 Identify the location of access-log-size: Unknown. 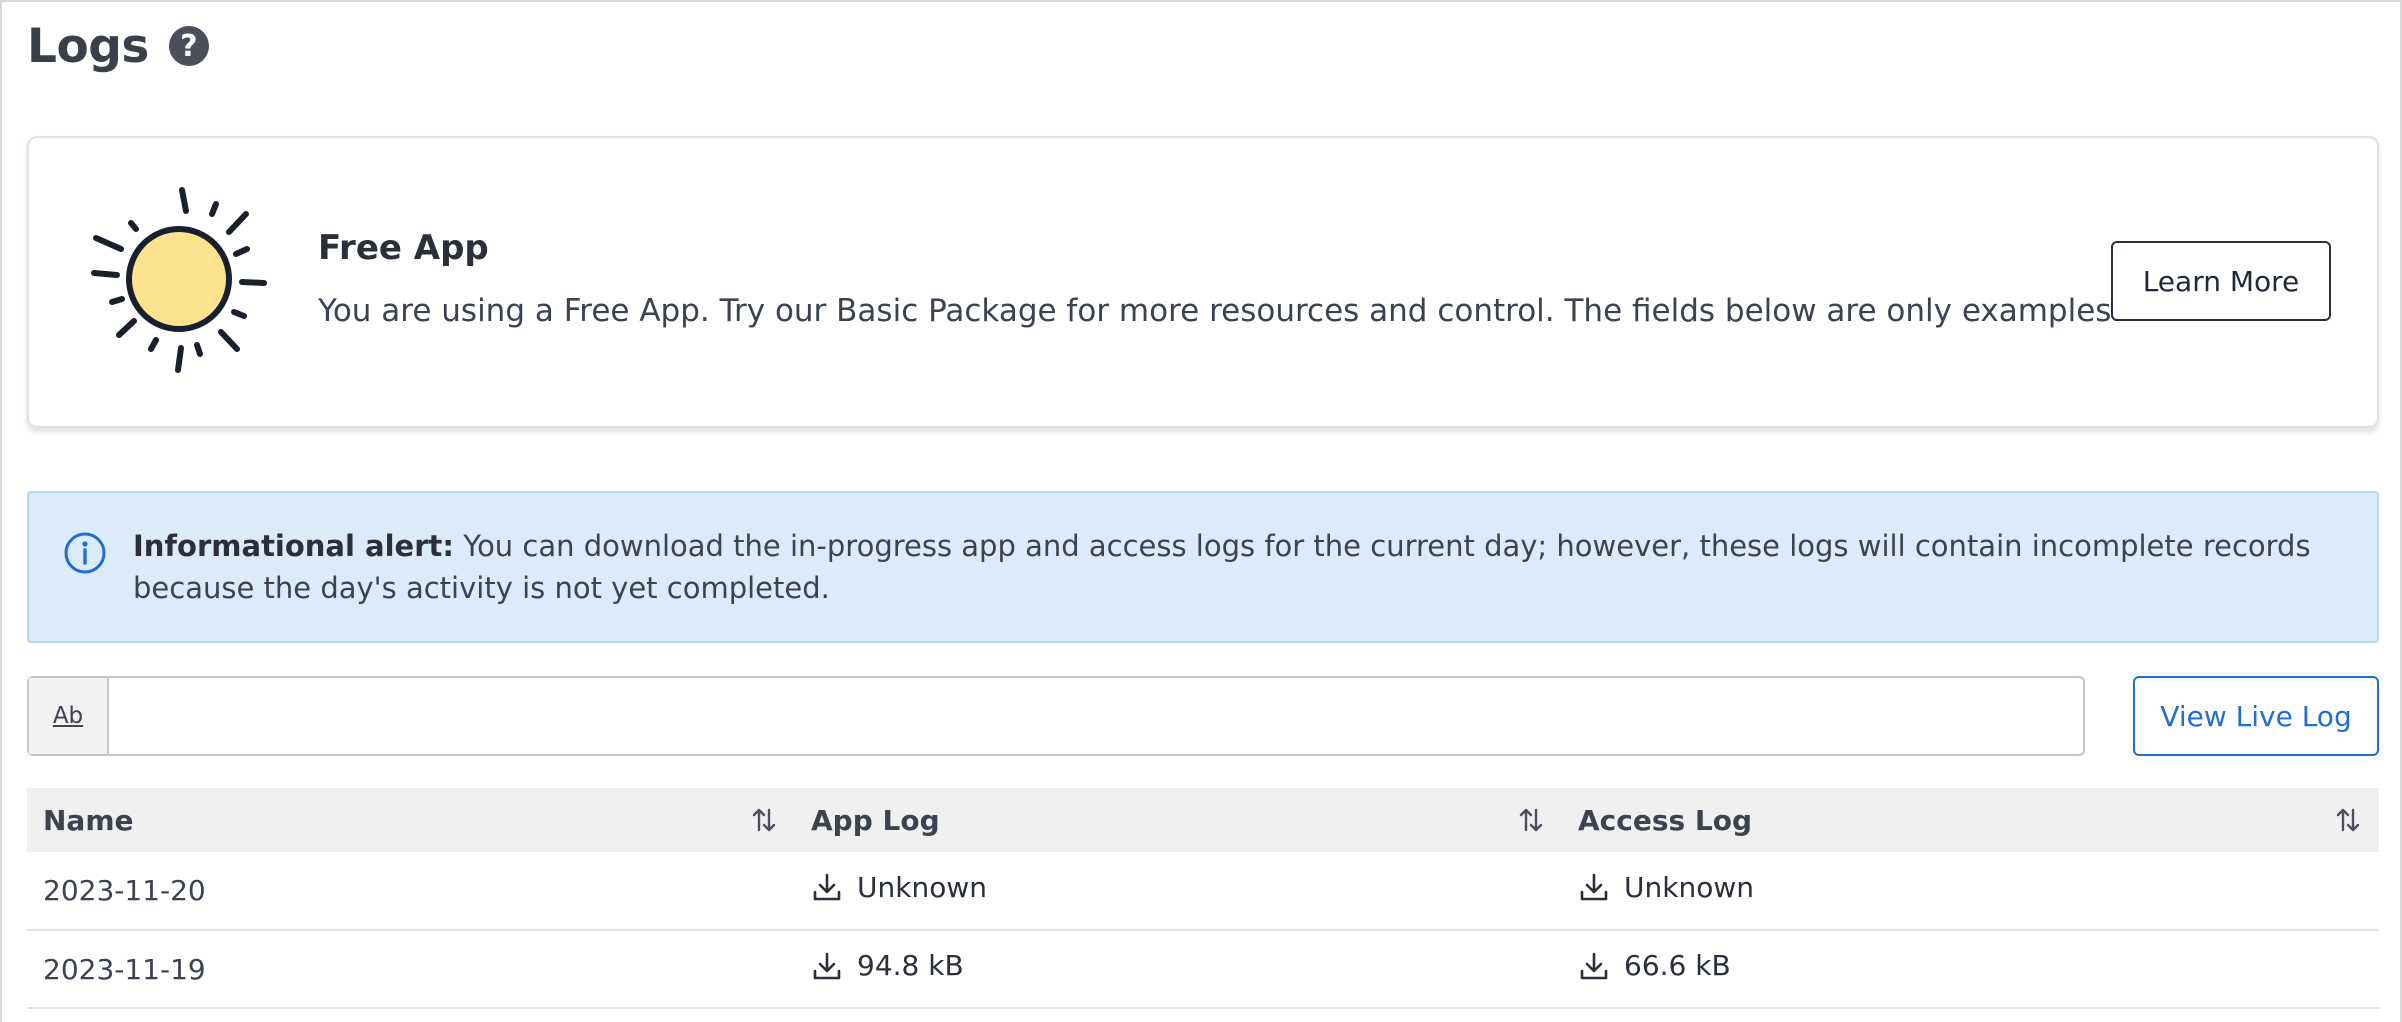
(1689, 887).